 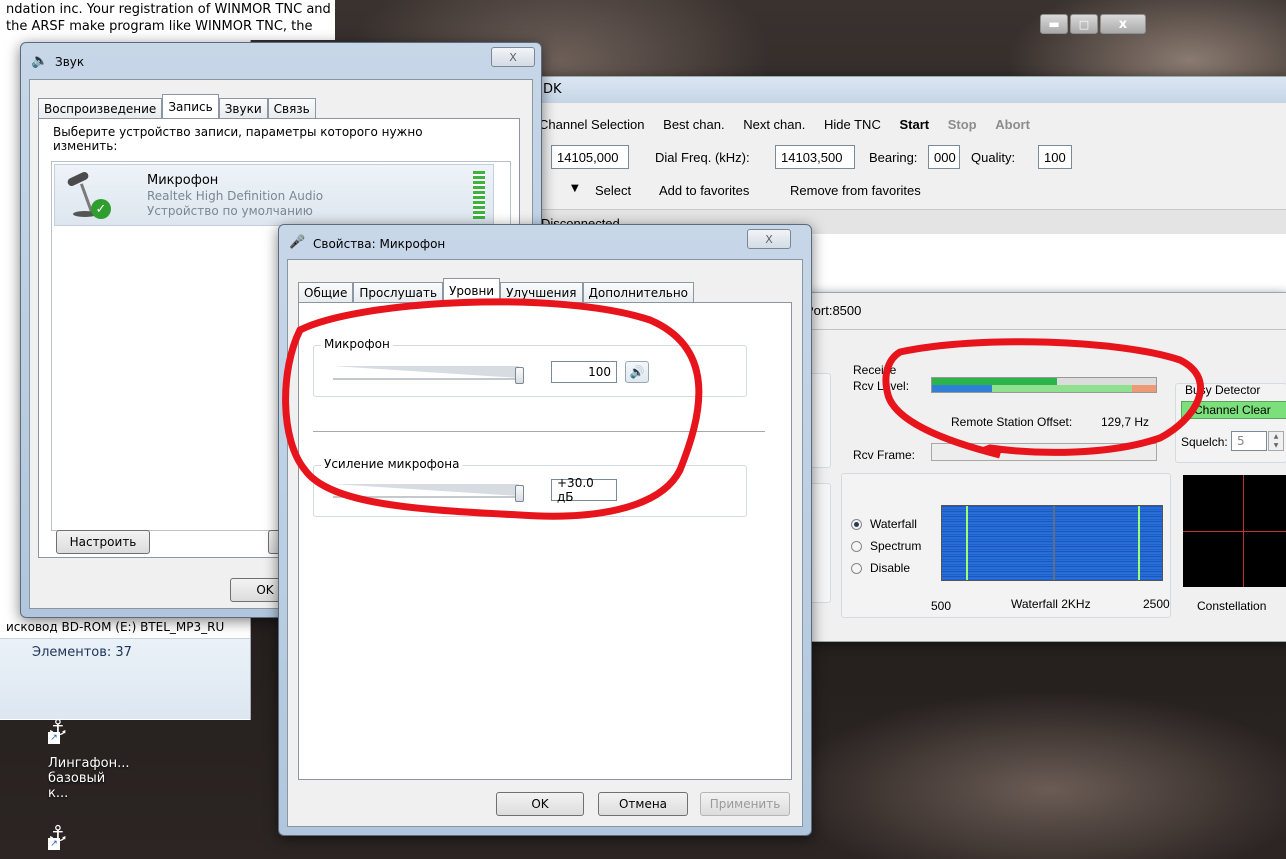 I want to click on microphone-boost-slider, so click(x=433, y=491).